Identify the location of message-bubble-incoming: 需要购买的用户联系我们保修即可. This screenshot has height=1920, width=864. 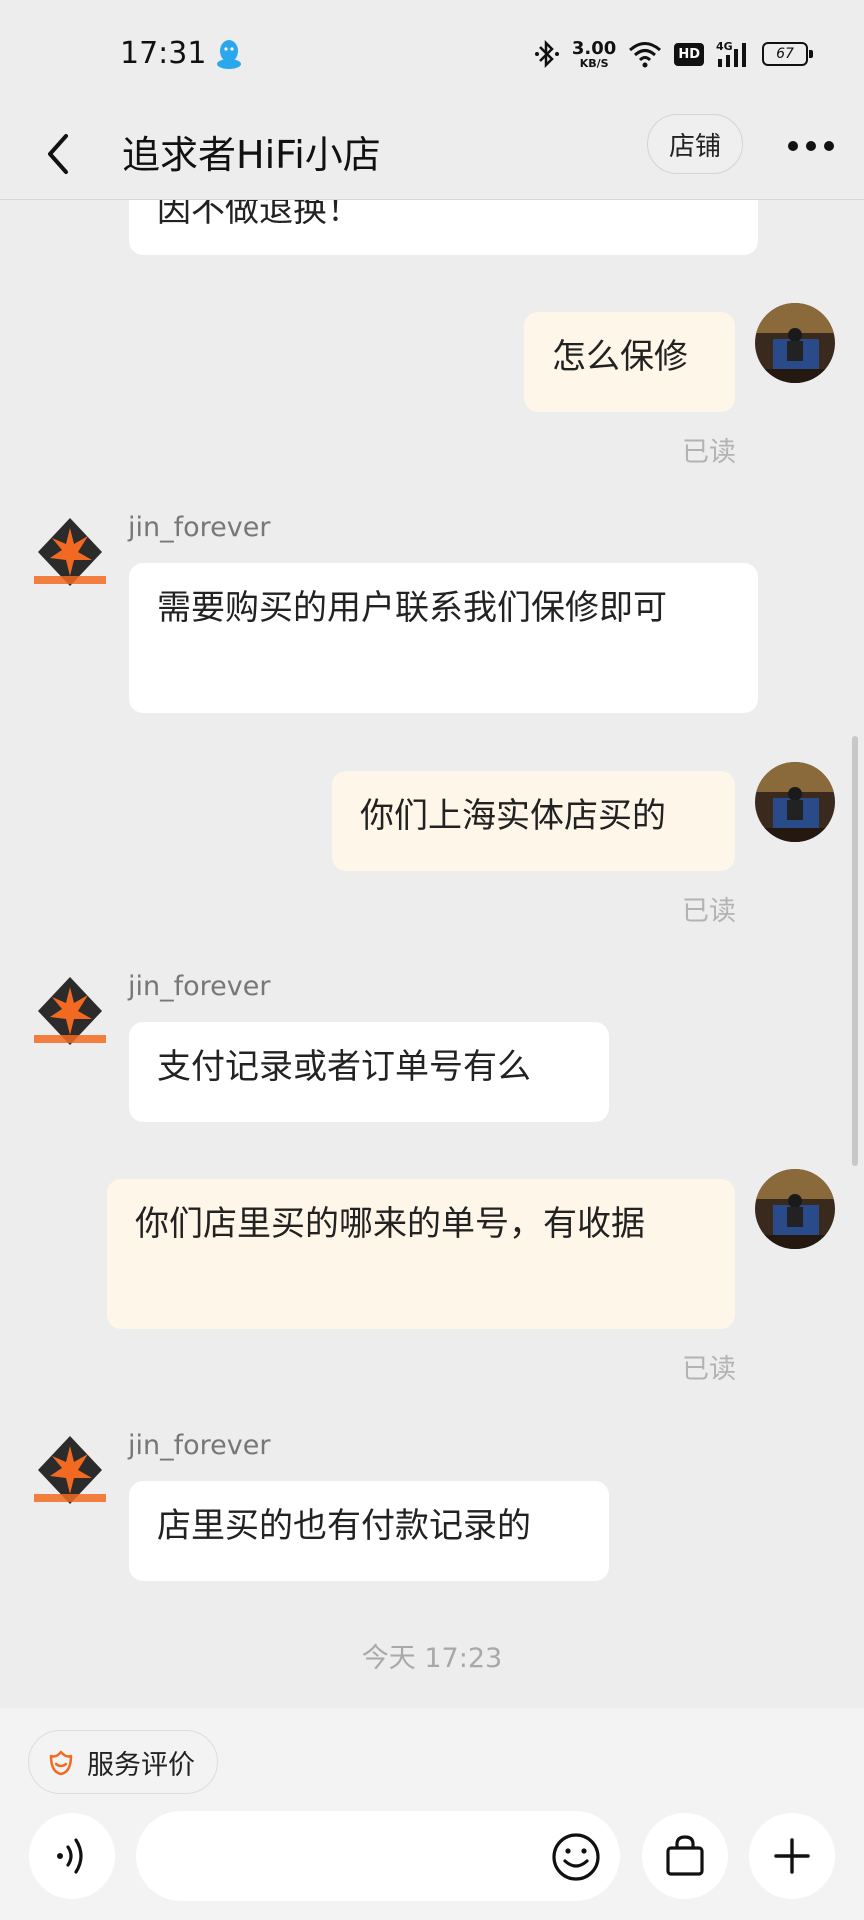
(443, 638).